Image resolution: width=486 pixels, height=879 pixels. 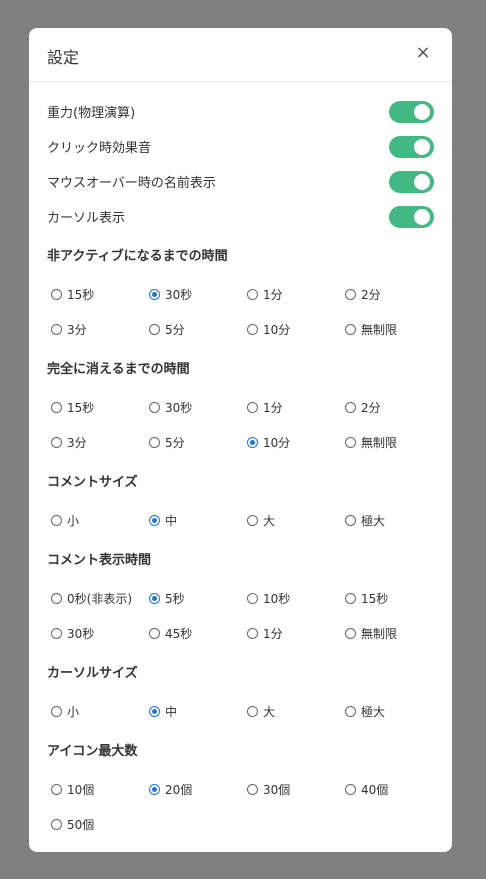 I want to click on radio-option: 20個, so click(x=194, y=789).